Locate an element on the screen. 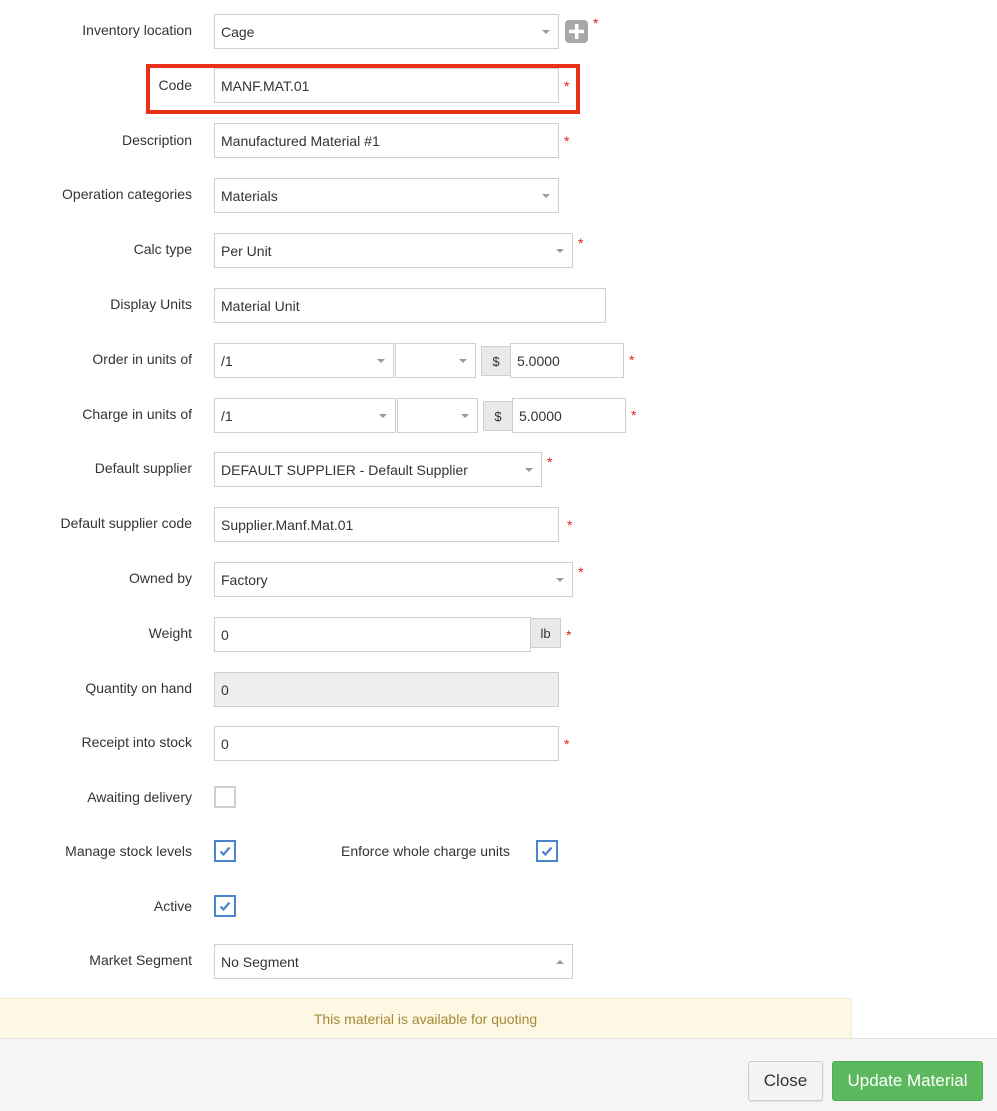 The width and height of the screenshot is (997, 1111). calc-type-label: Calc type is located at coordinates (162, 249).